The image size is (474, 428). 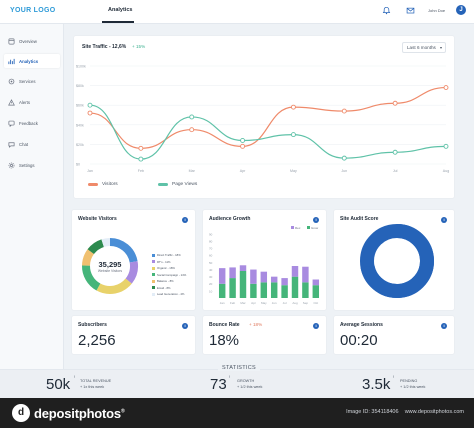 I want to click on sidebar-item-label: Settings, so click(x=27, y=165).